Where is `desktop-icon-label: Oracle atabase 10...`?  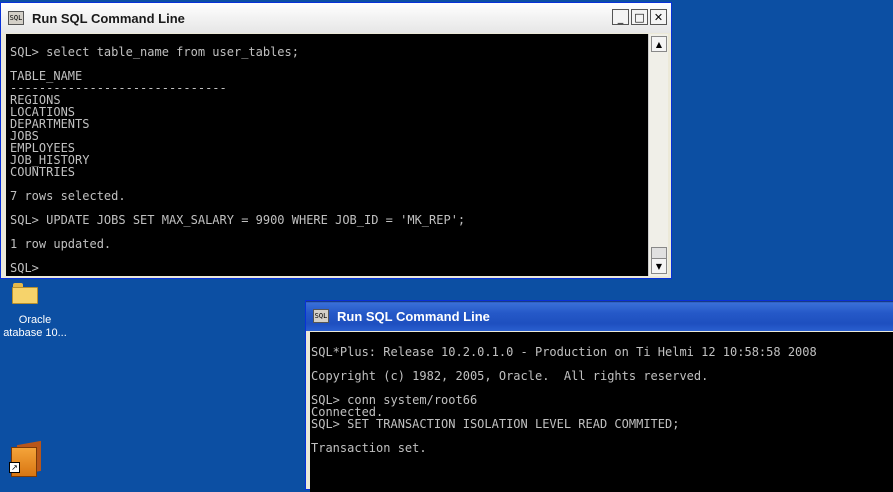 desktop-icon-label: Oracle atabase 10... is located at coordinates (35, 327).